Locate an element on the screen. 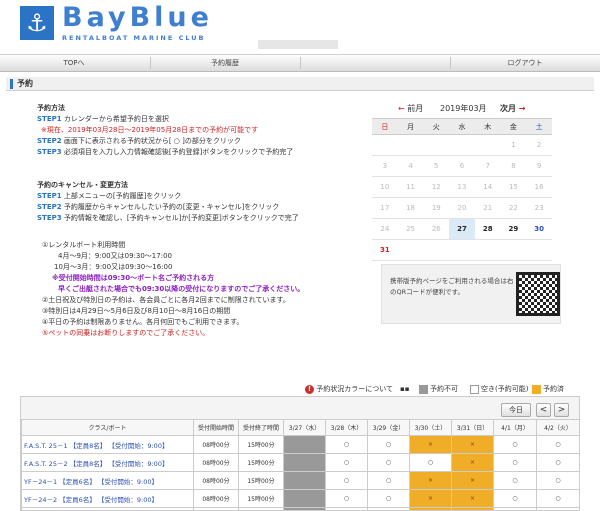 This screenshot has width=600, height=511. page-title: 予約 is located at coordinates (25, 83).